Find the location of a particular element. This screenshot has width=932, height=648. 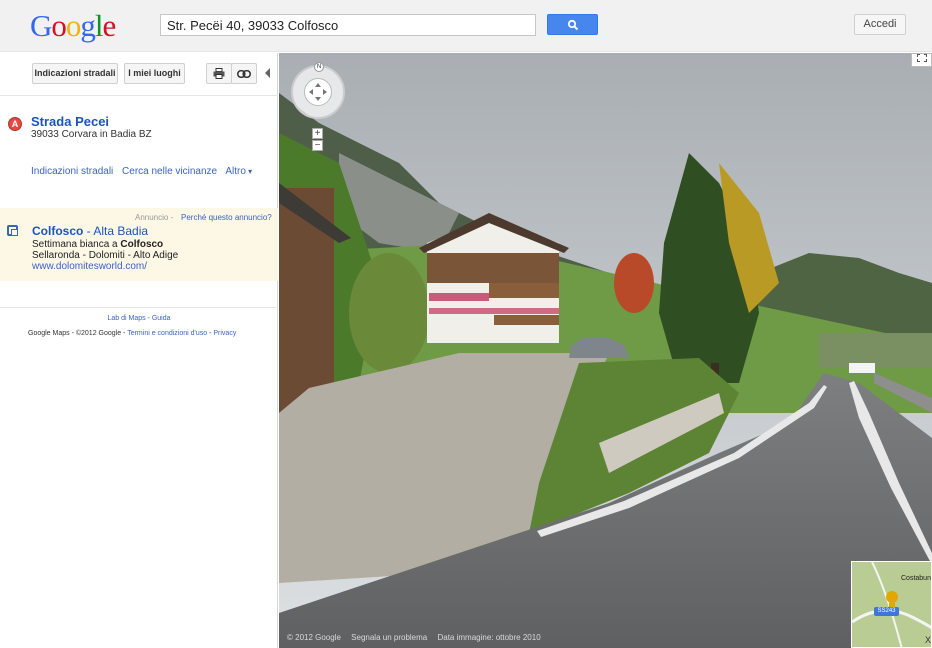

copyright-text: Google Maps - ©2012 Google - is located at coordinates (78, 333).